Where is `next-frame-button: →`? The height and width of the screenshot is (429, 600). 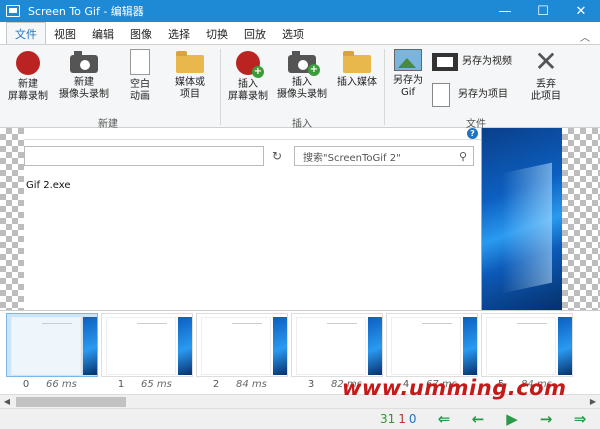
next-frame-button: → is located at coordinates (546, 419).